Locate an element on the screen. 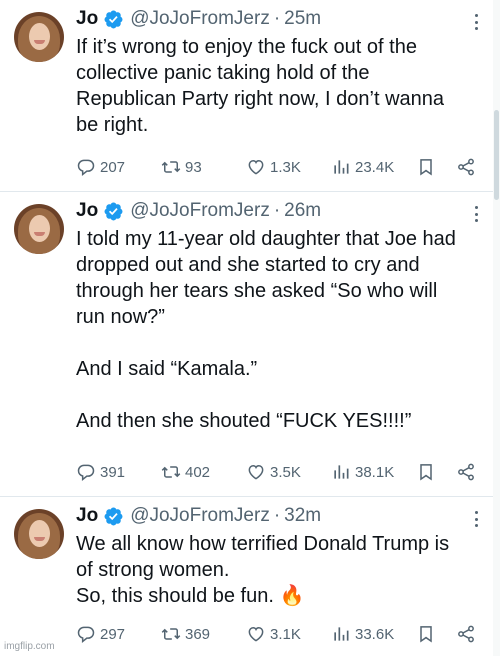  retweet-count: 369 is located at coordinates (198, 634).